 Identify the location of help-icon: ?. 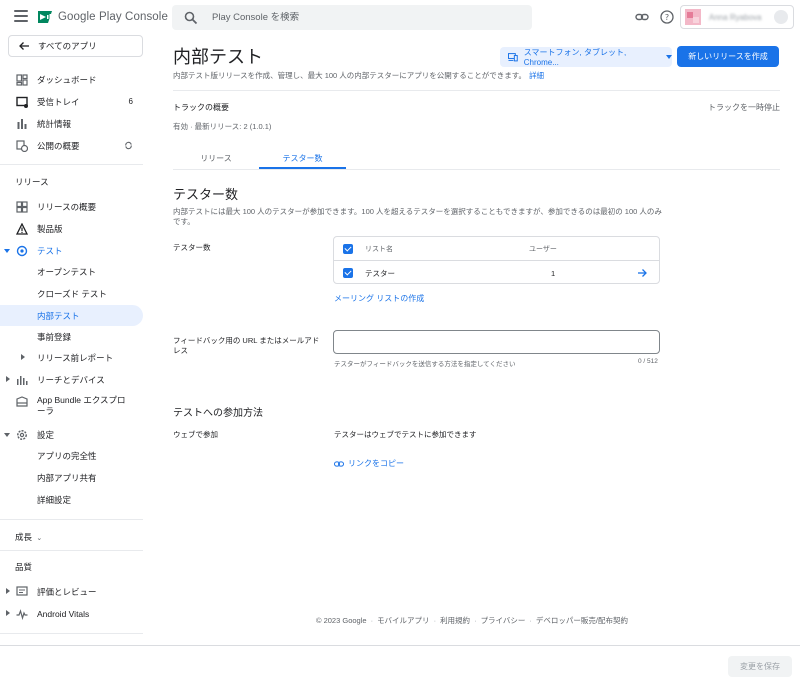
(667, 17).